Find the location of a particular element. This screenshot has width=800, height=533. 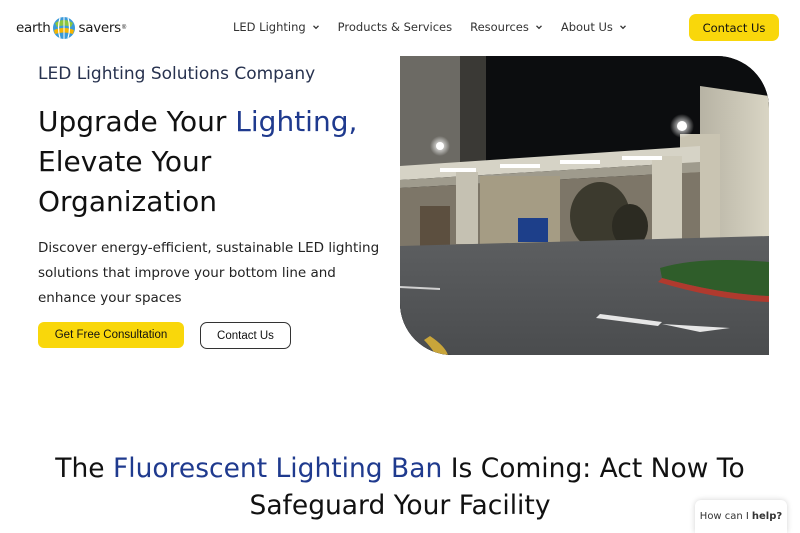

logo-text-right: savers is located at coordinates (99, 28).